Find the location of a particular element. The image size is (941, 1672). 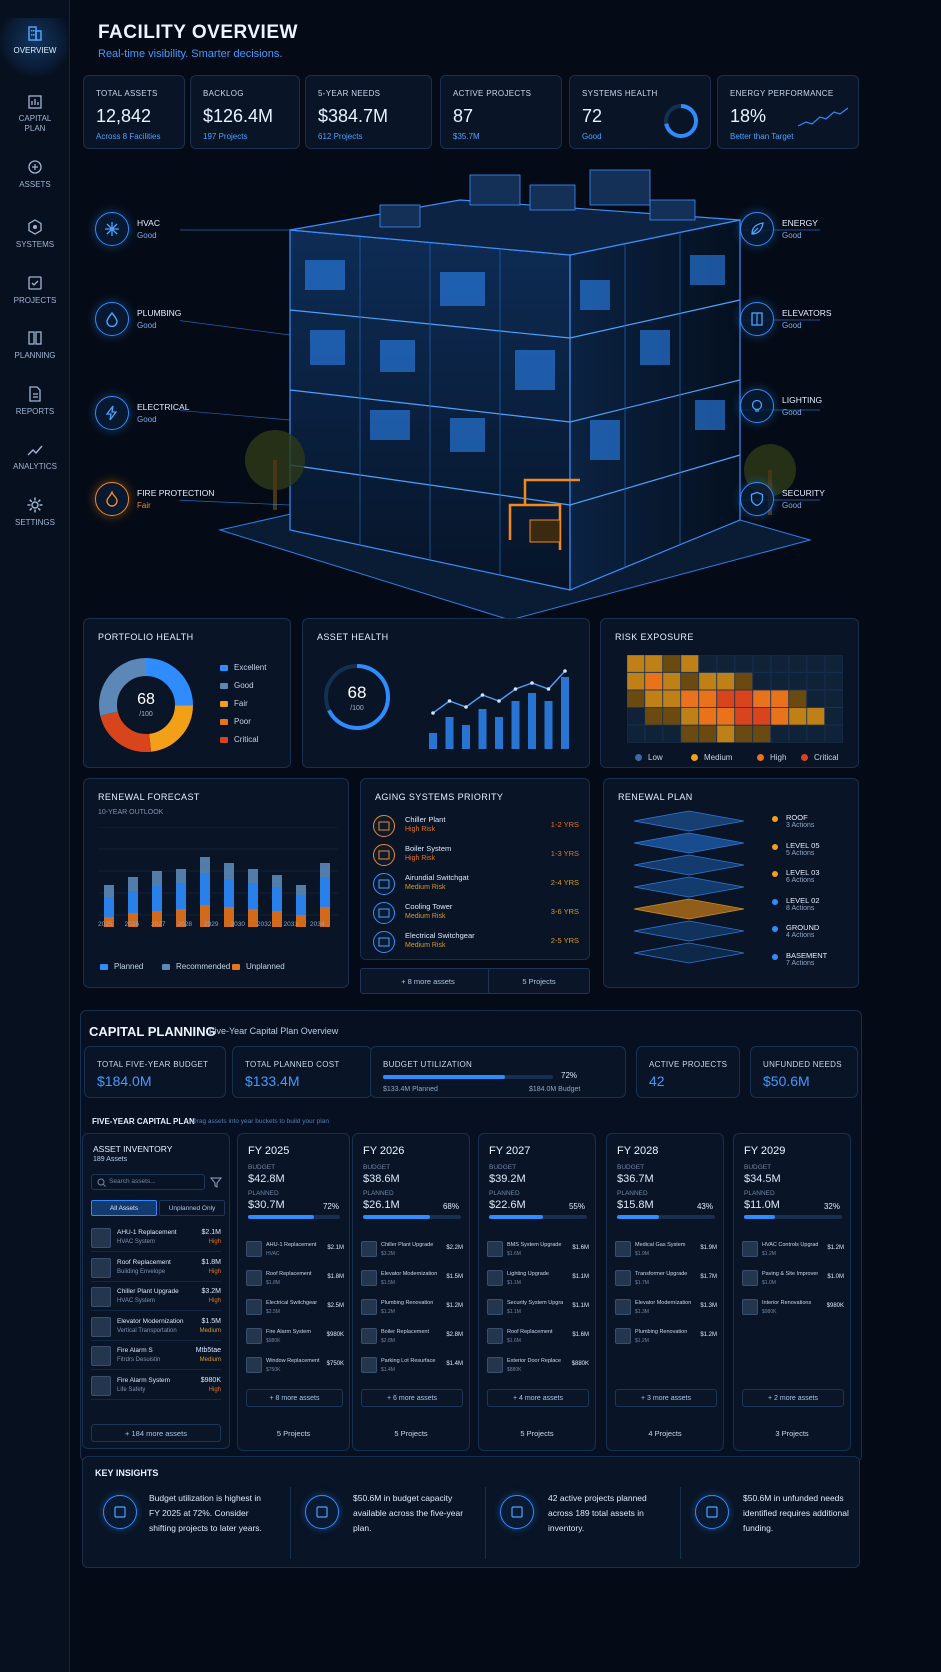

fy-asset-item: Elevator Modernization $1.3M $1.3M is located at coordinates (666, 1308).